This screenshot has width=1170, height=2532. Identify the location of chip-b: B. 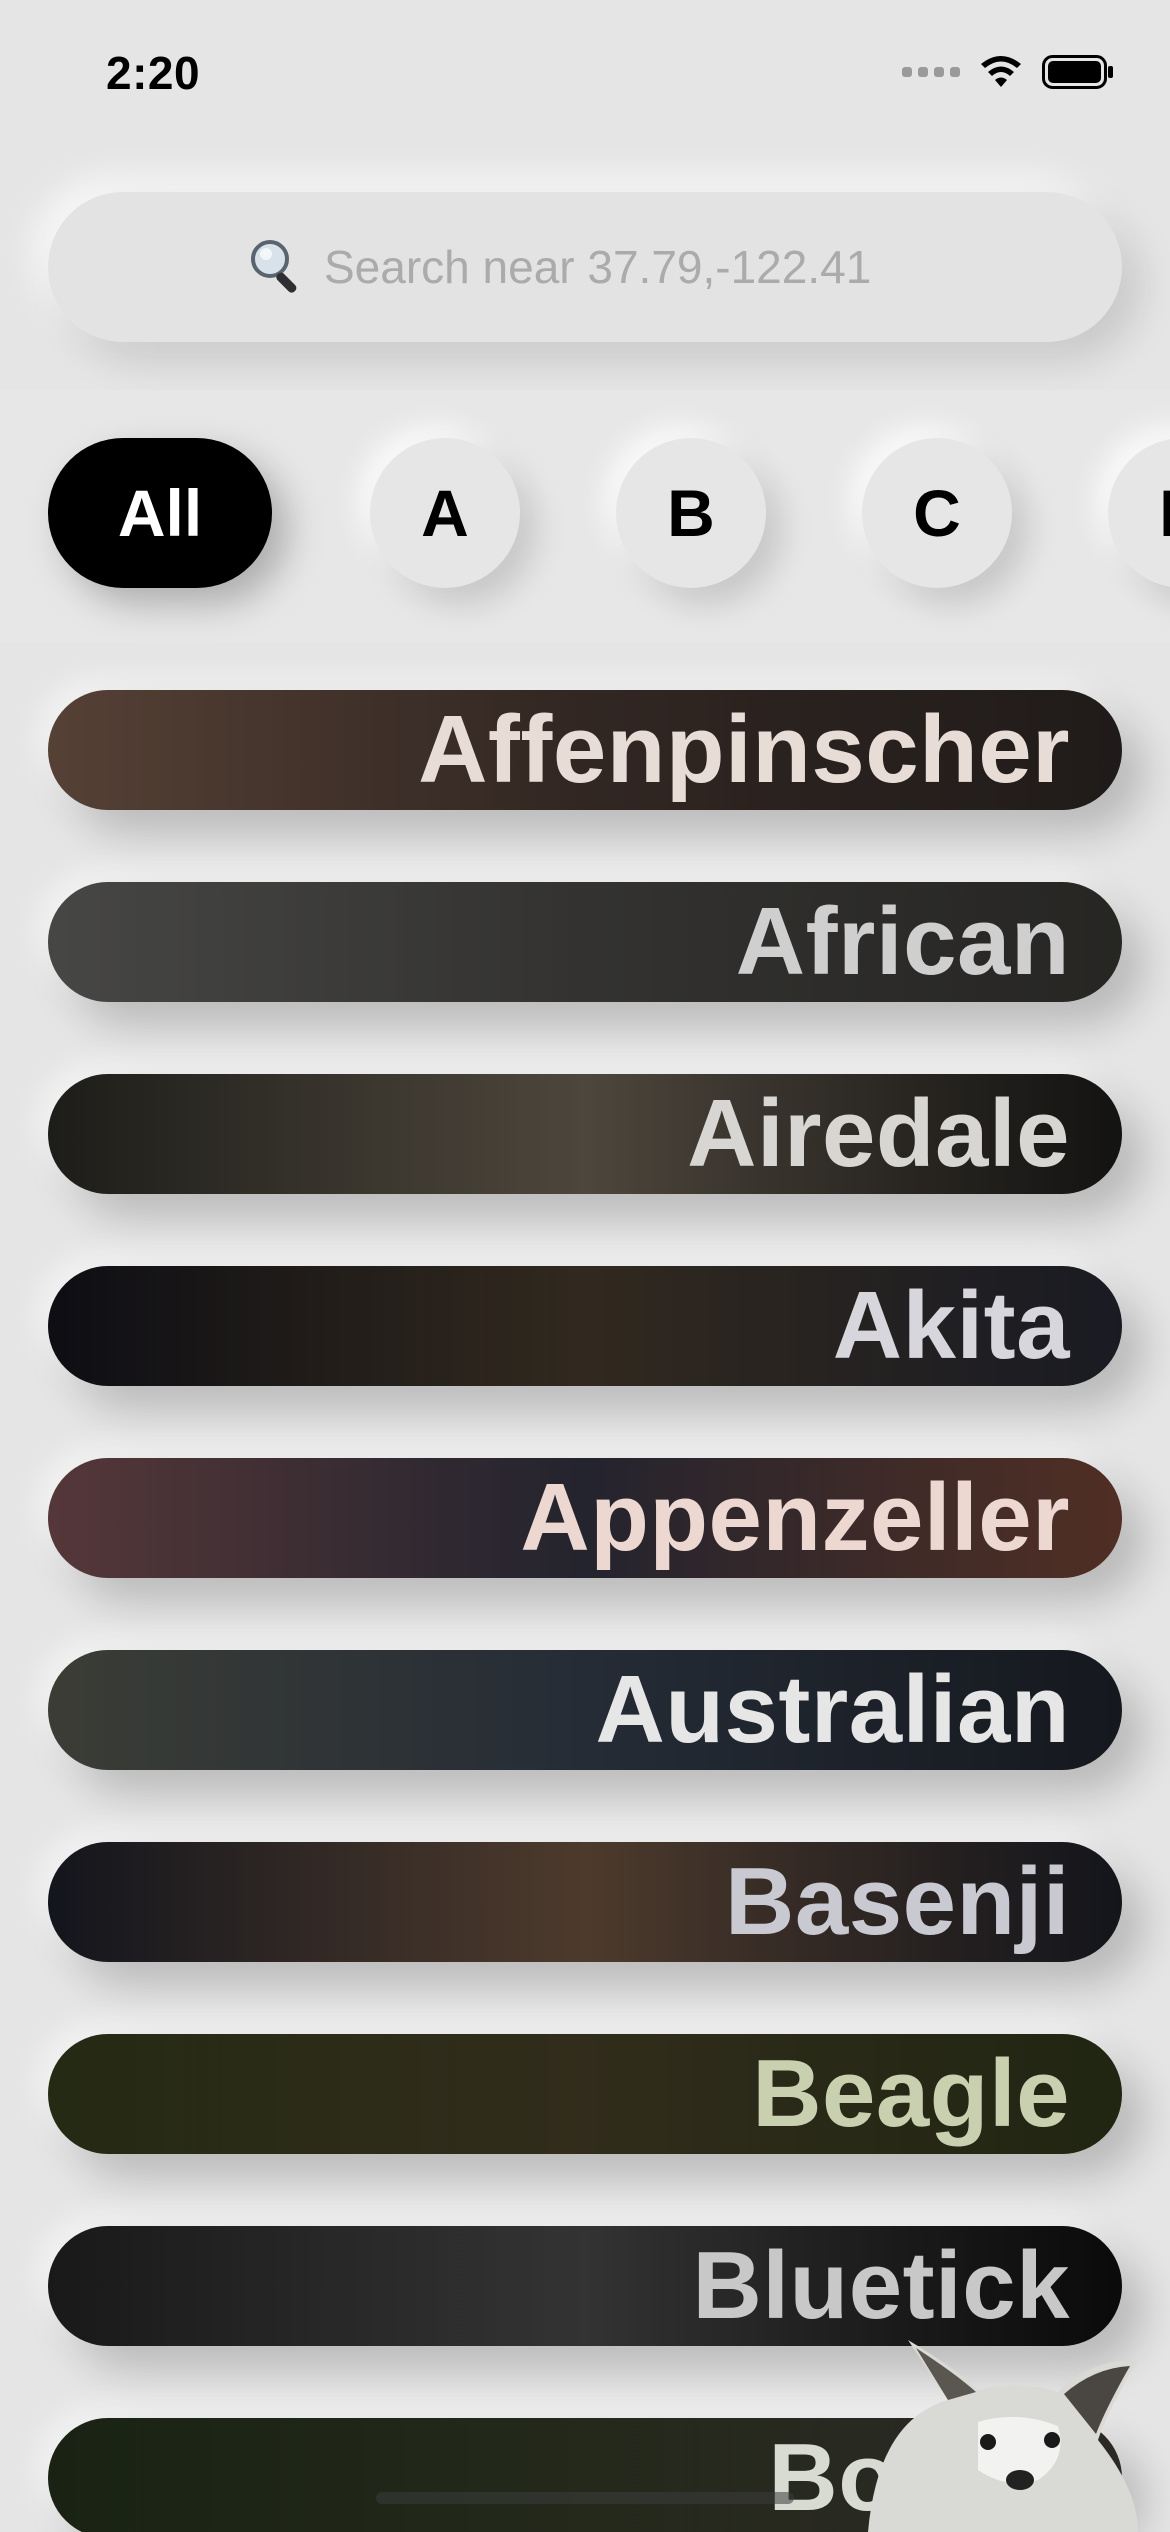
(691, 513).